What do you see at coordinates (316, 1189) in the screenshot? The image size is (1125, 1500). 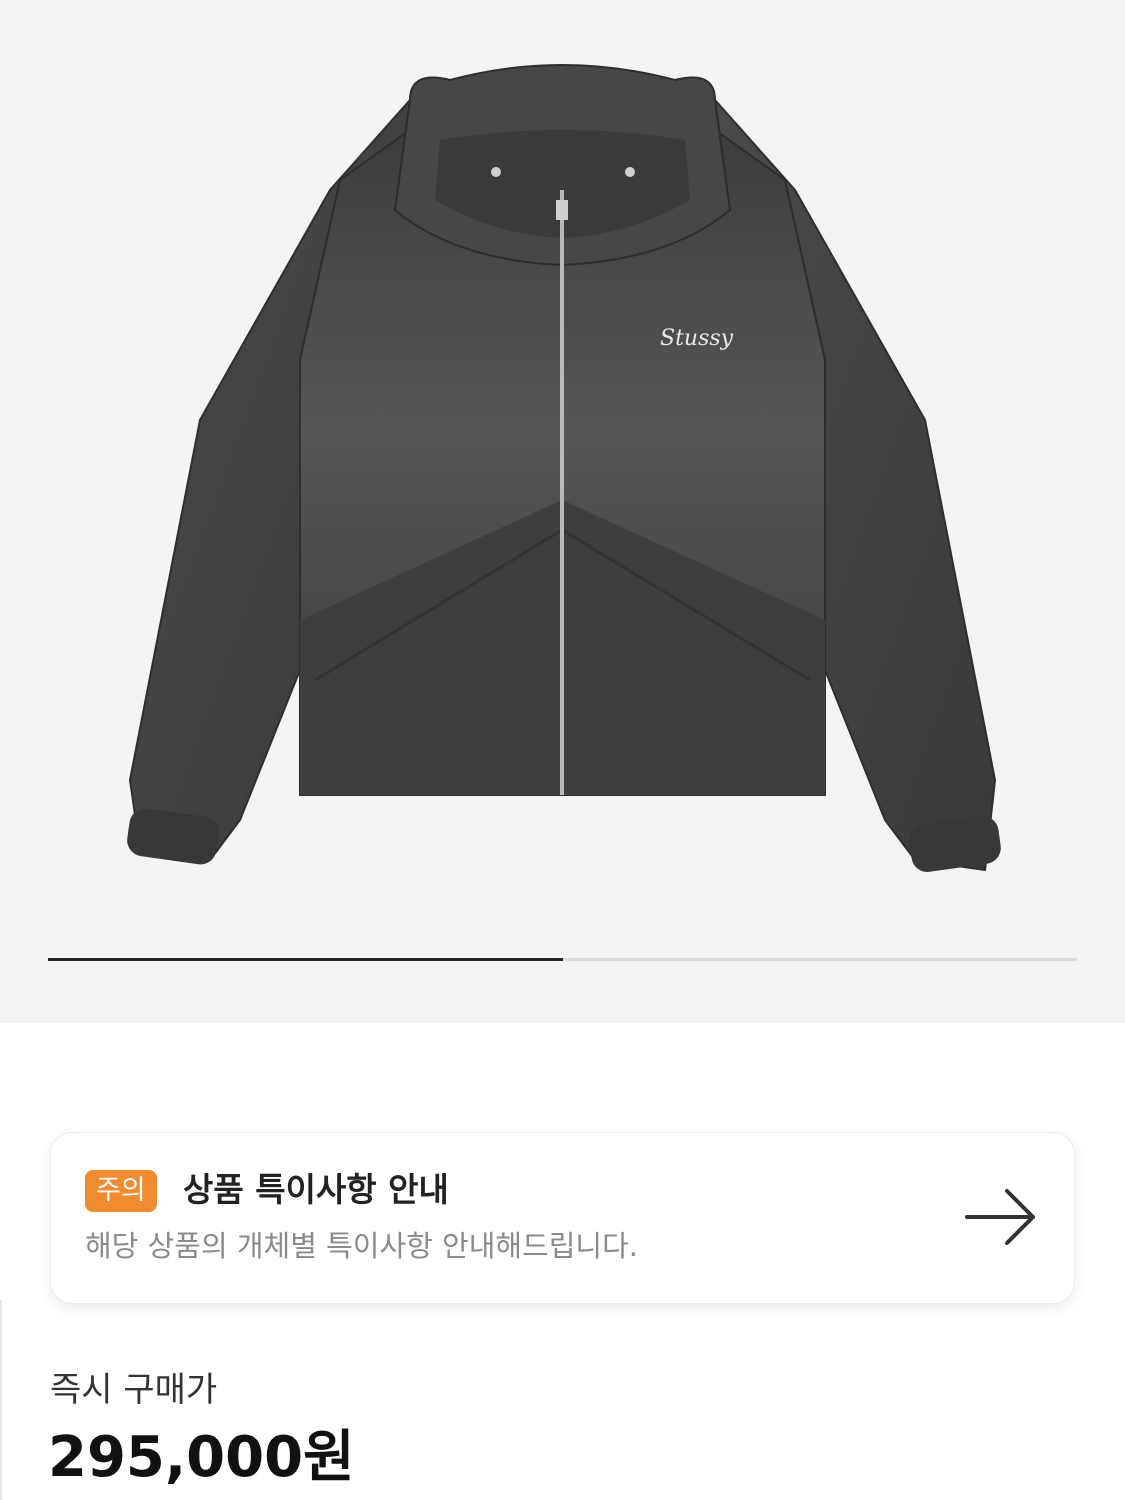 I see `notice-title: 상품 특이사항 안내` at bounding box center [316, 1189].